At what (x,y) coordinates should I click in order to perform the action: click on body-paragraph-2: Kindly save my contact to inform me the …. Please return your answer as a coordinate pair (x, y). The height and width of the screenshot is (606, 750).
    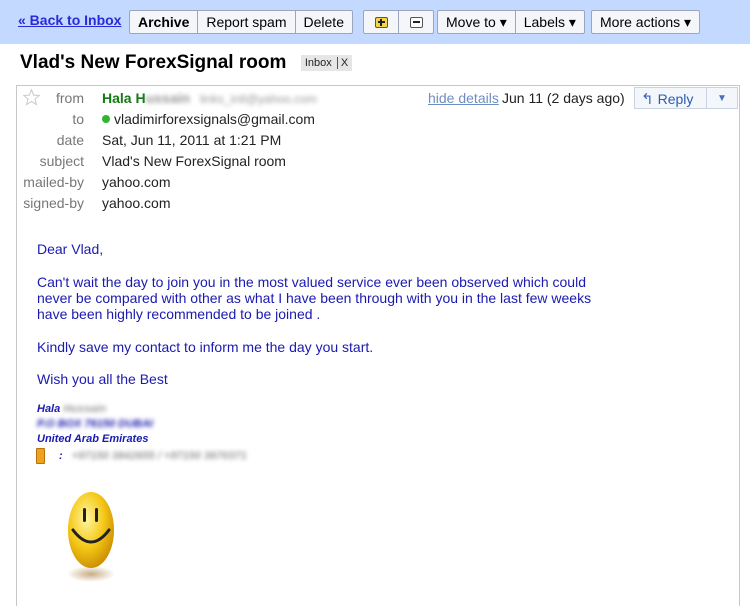
    Looking at the image, I should click on (205, 347).